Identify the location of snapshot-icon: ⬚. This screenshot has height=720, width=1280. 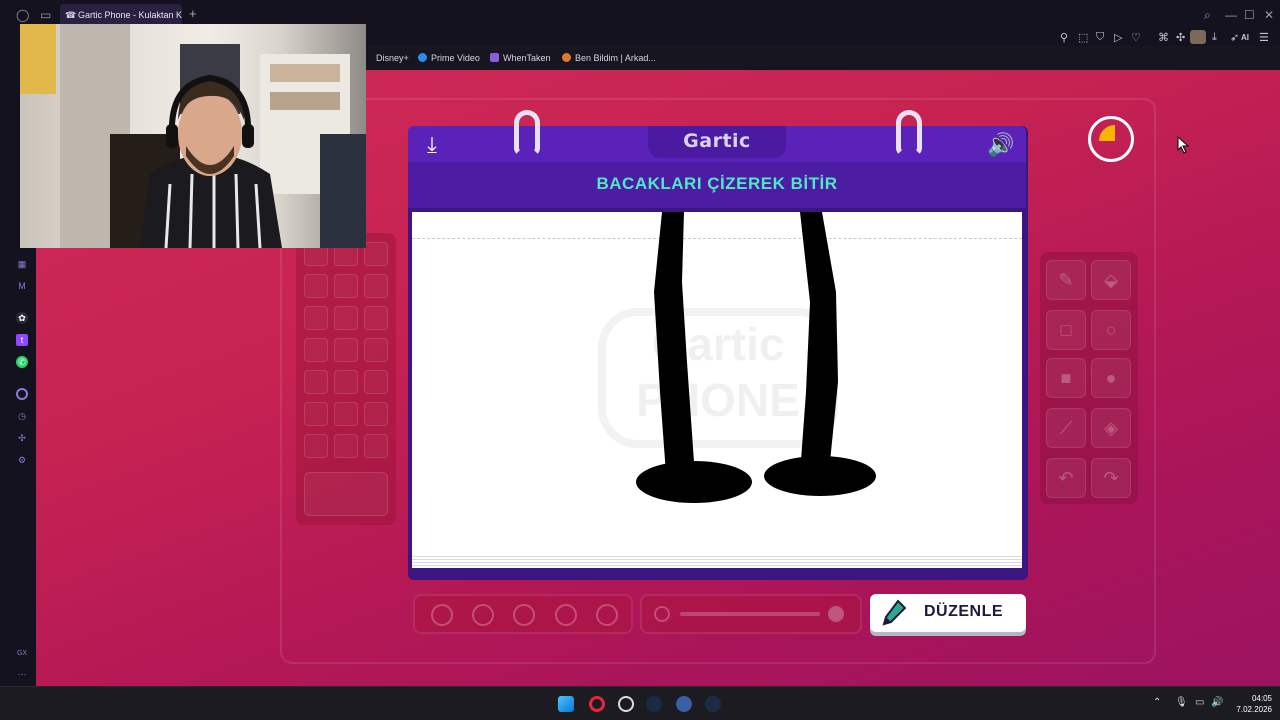
(1083, 37).